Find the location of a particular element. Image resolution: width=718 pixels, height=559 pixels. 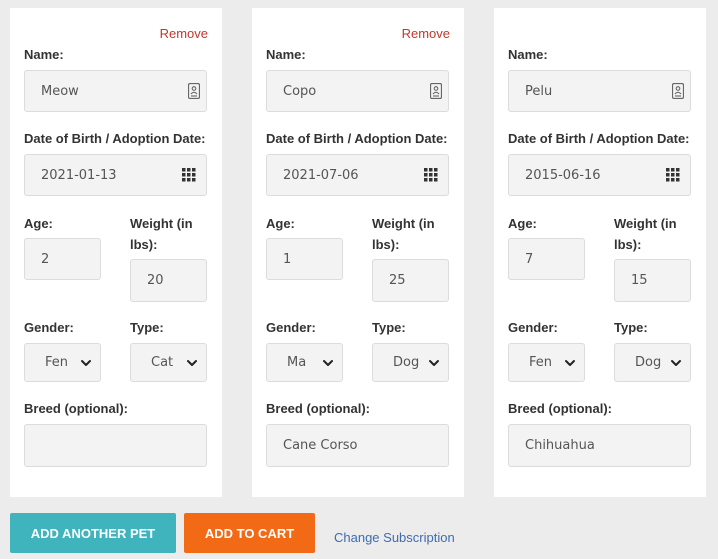

weight-value: 15 is located at coordinates (639, 280).